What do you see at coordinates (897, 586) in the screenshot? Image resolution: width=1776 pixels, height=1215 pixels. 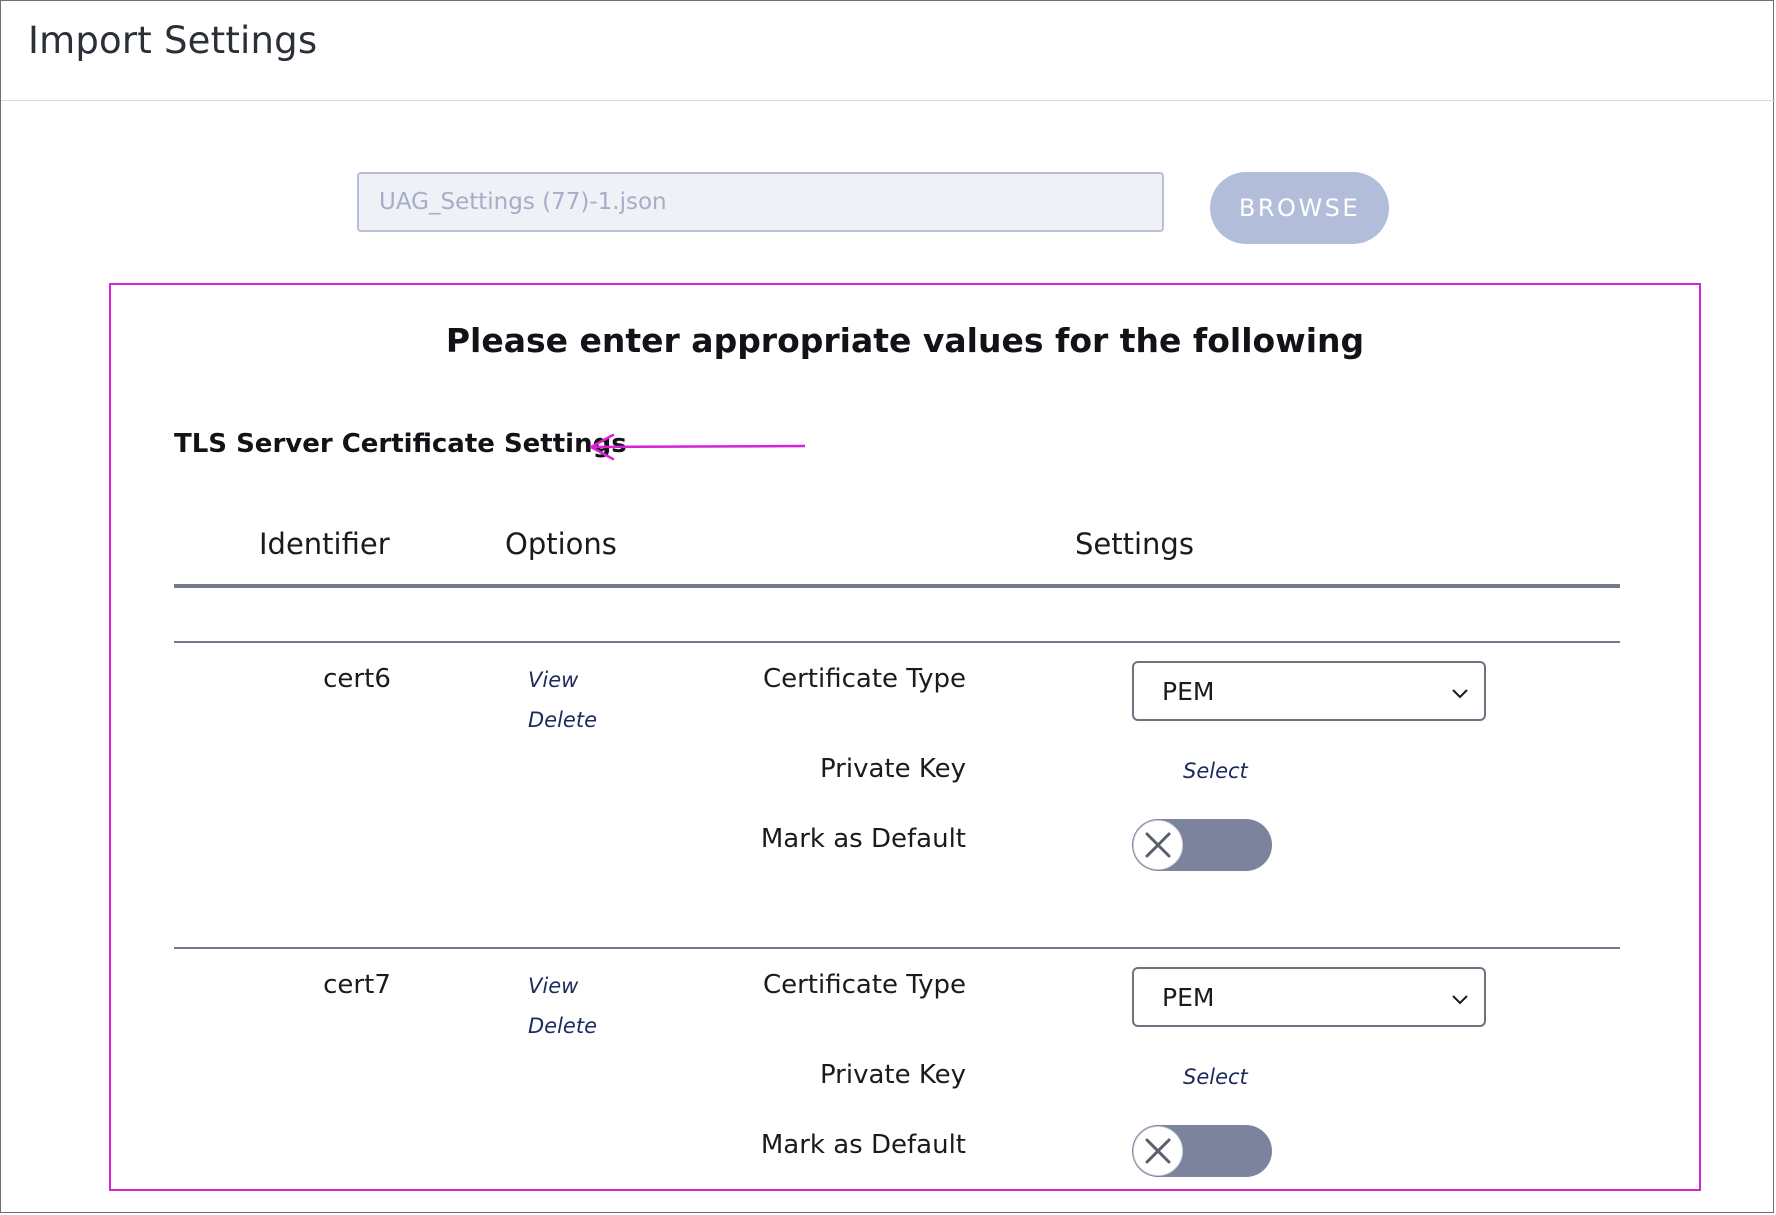 I see `header-divider` at bounding box center [897, 586].